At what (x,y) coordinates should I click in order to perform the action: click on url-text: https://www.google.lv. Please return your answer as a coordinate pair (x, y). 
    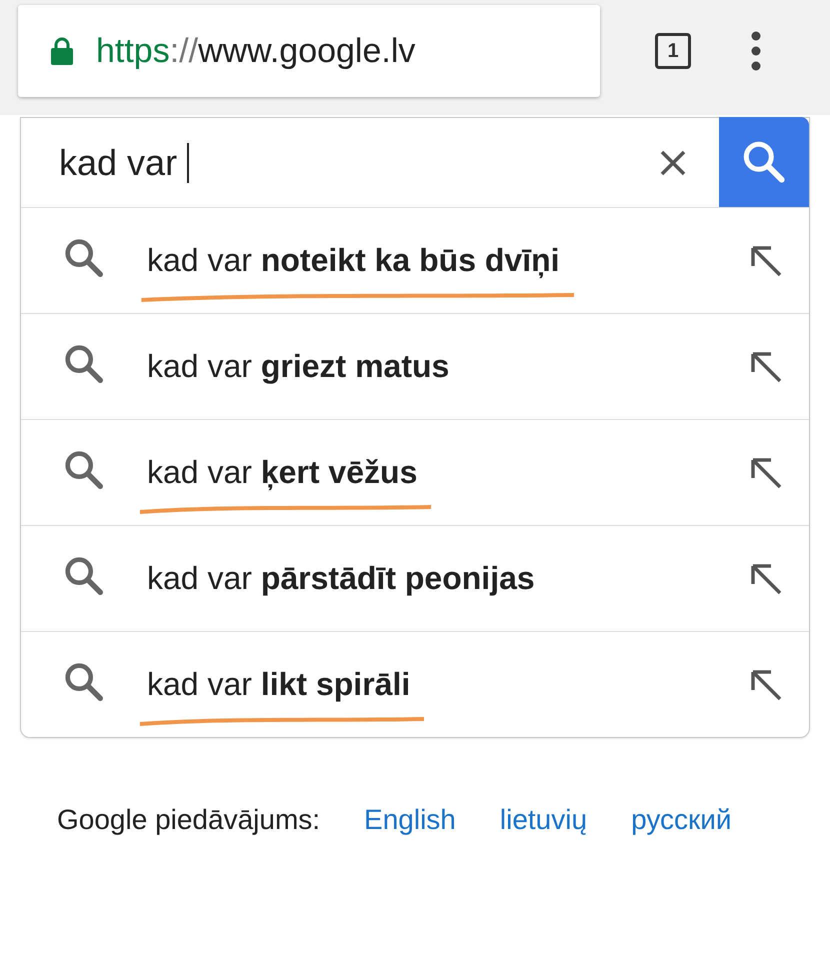
    Looking at the image, I should click on (256, 51).